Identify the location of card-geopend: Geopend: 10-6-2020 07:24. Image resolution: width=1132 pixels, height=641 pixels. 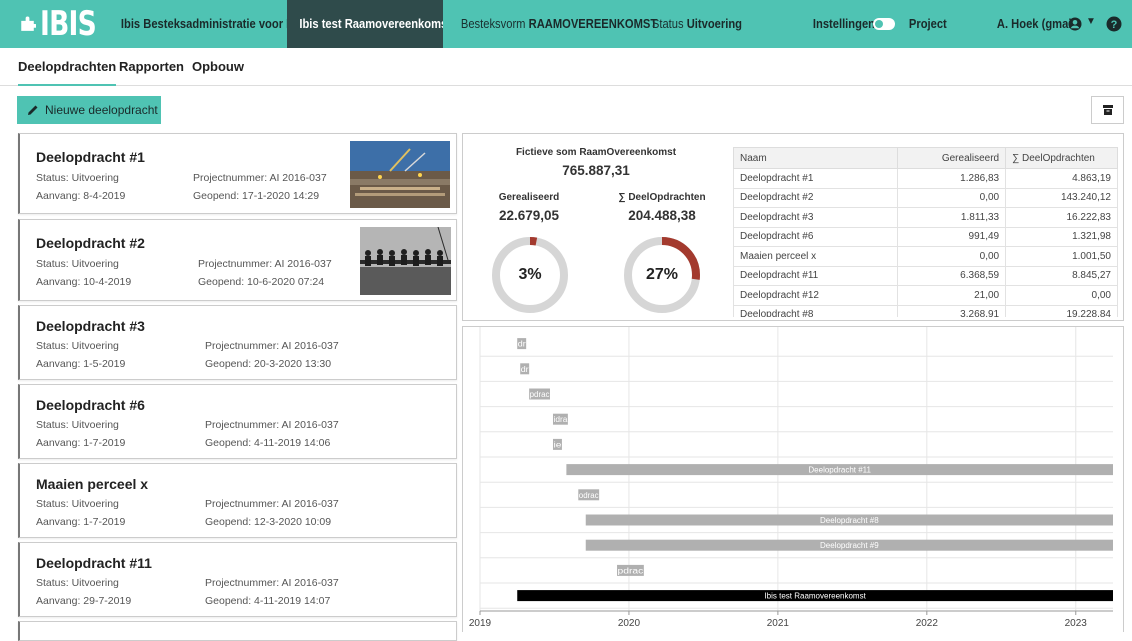
(261, 282).